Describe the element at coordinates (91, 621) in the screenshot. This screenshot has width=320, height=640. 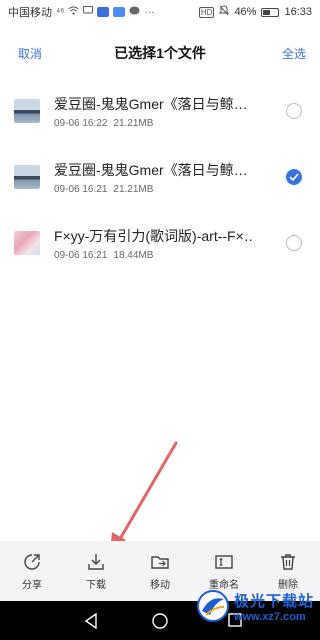
I see `back-icon` at that location.